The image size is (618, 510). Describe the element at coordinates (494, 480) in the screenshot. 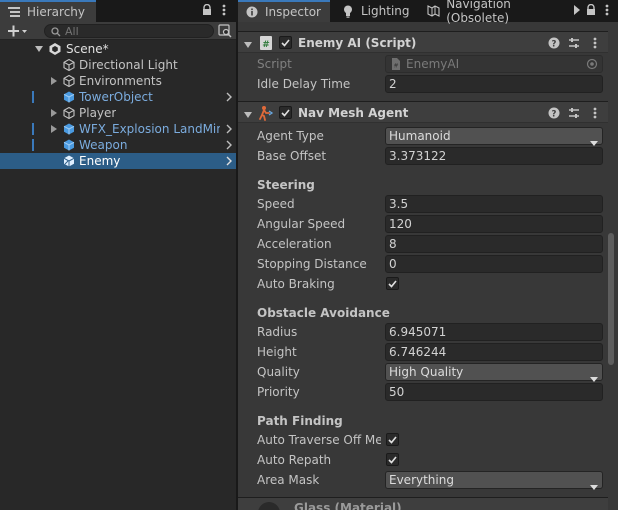

I see `area-mask-dropdown: Everything` at that location.